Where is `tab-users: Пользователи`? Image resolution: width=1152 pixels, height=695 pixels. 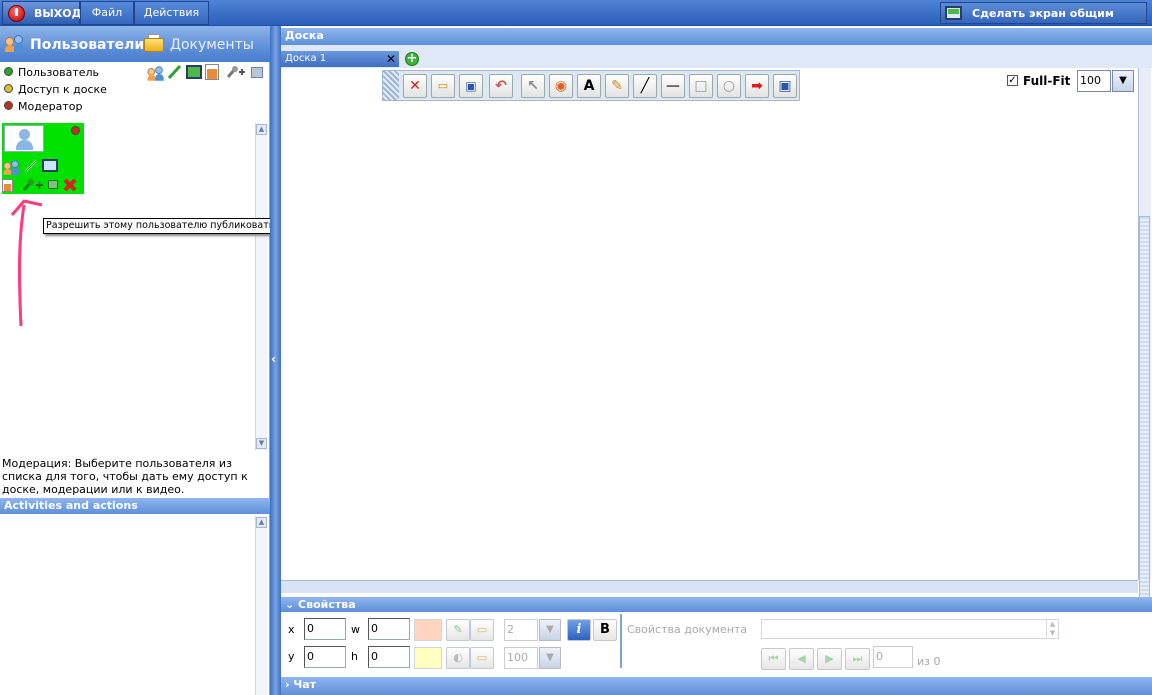
tab-users: Пользователи is located at coordinates (87, 45).